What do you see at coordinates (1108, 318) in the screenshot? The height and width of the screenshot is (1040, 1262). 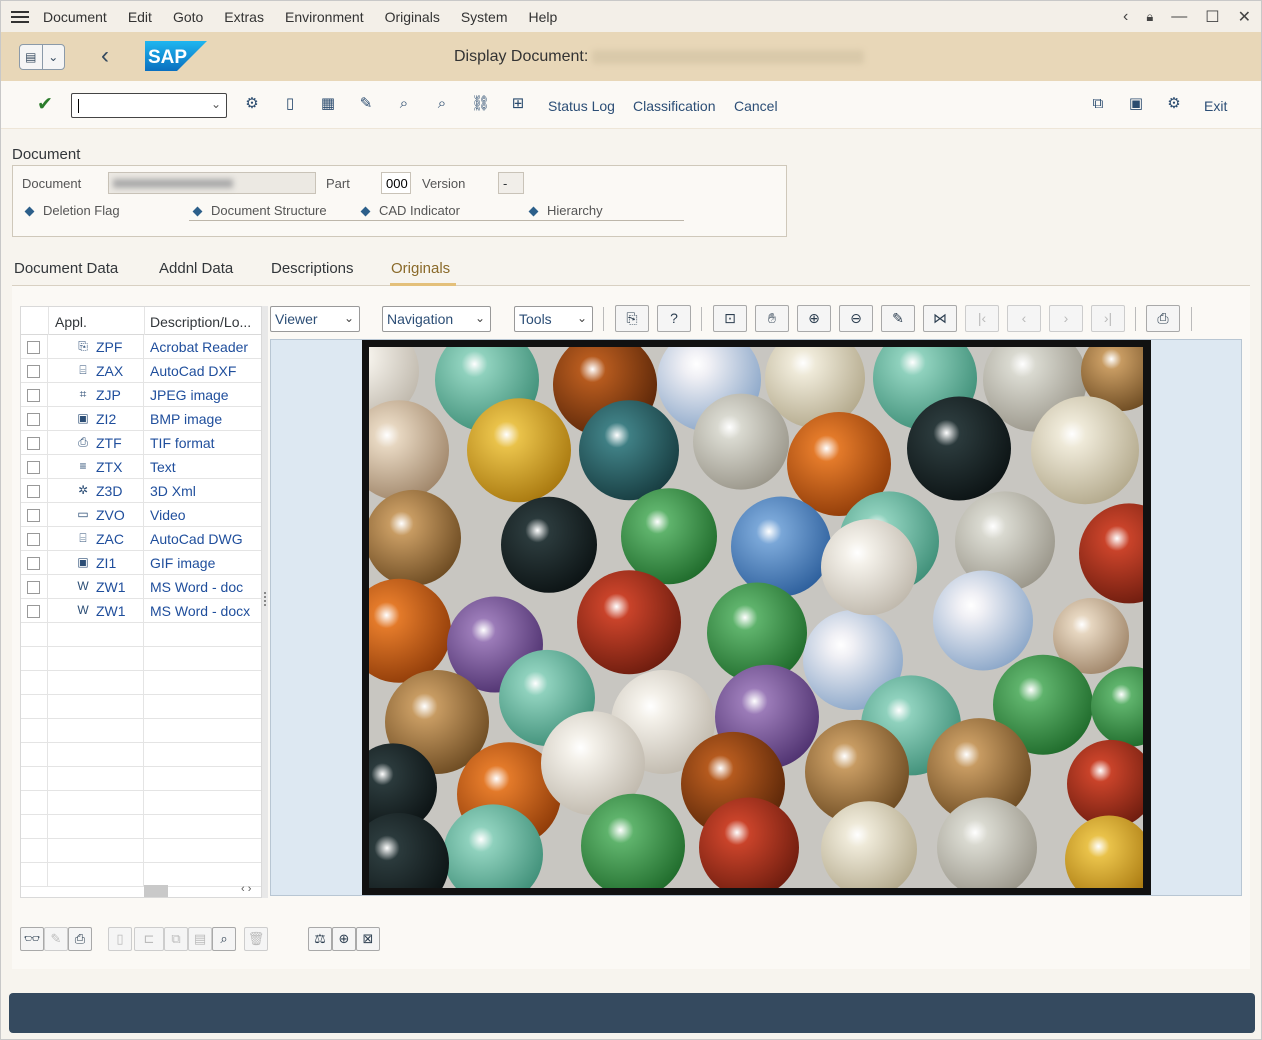 I see `last-page-icon: ›|` at bounding box center [1108, 318].